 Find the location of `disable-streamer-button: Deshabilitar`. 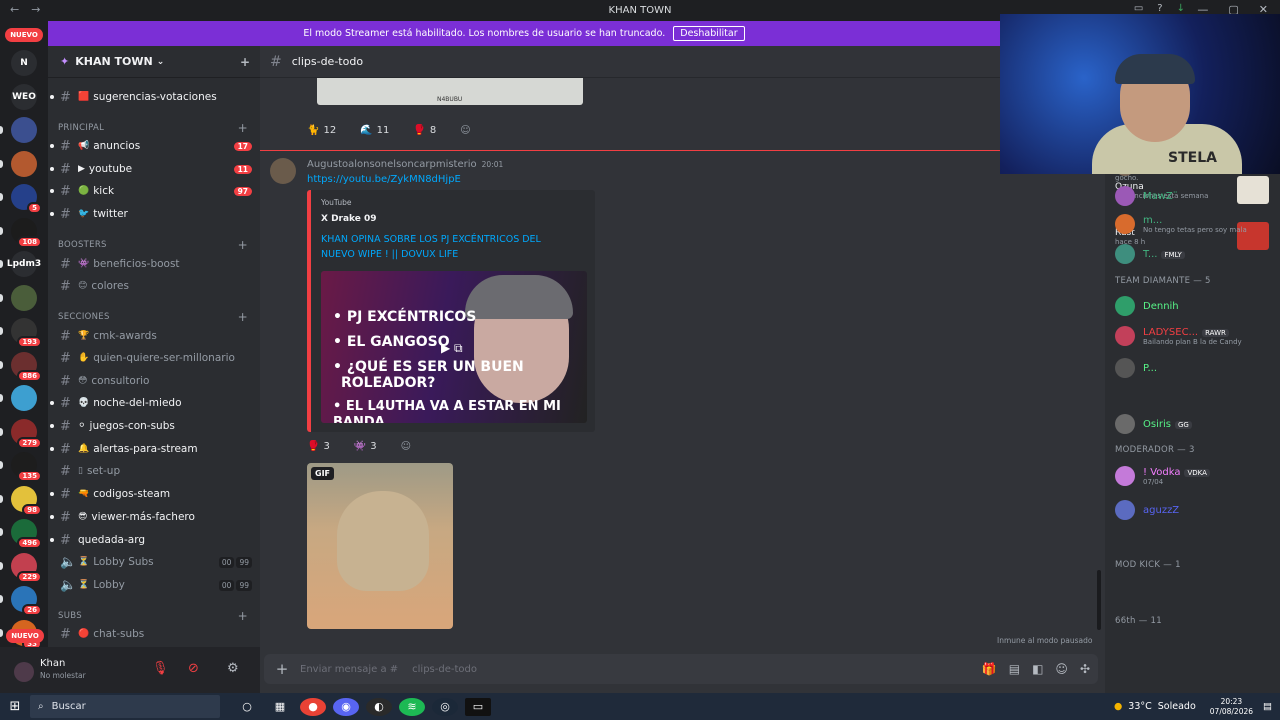

disable-streamer-button: Deshabilitar is located at coordinates (709, 33).